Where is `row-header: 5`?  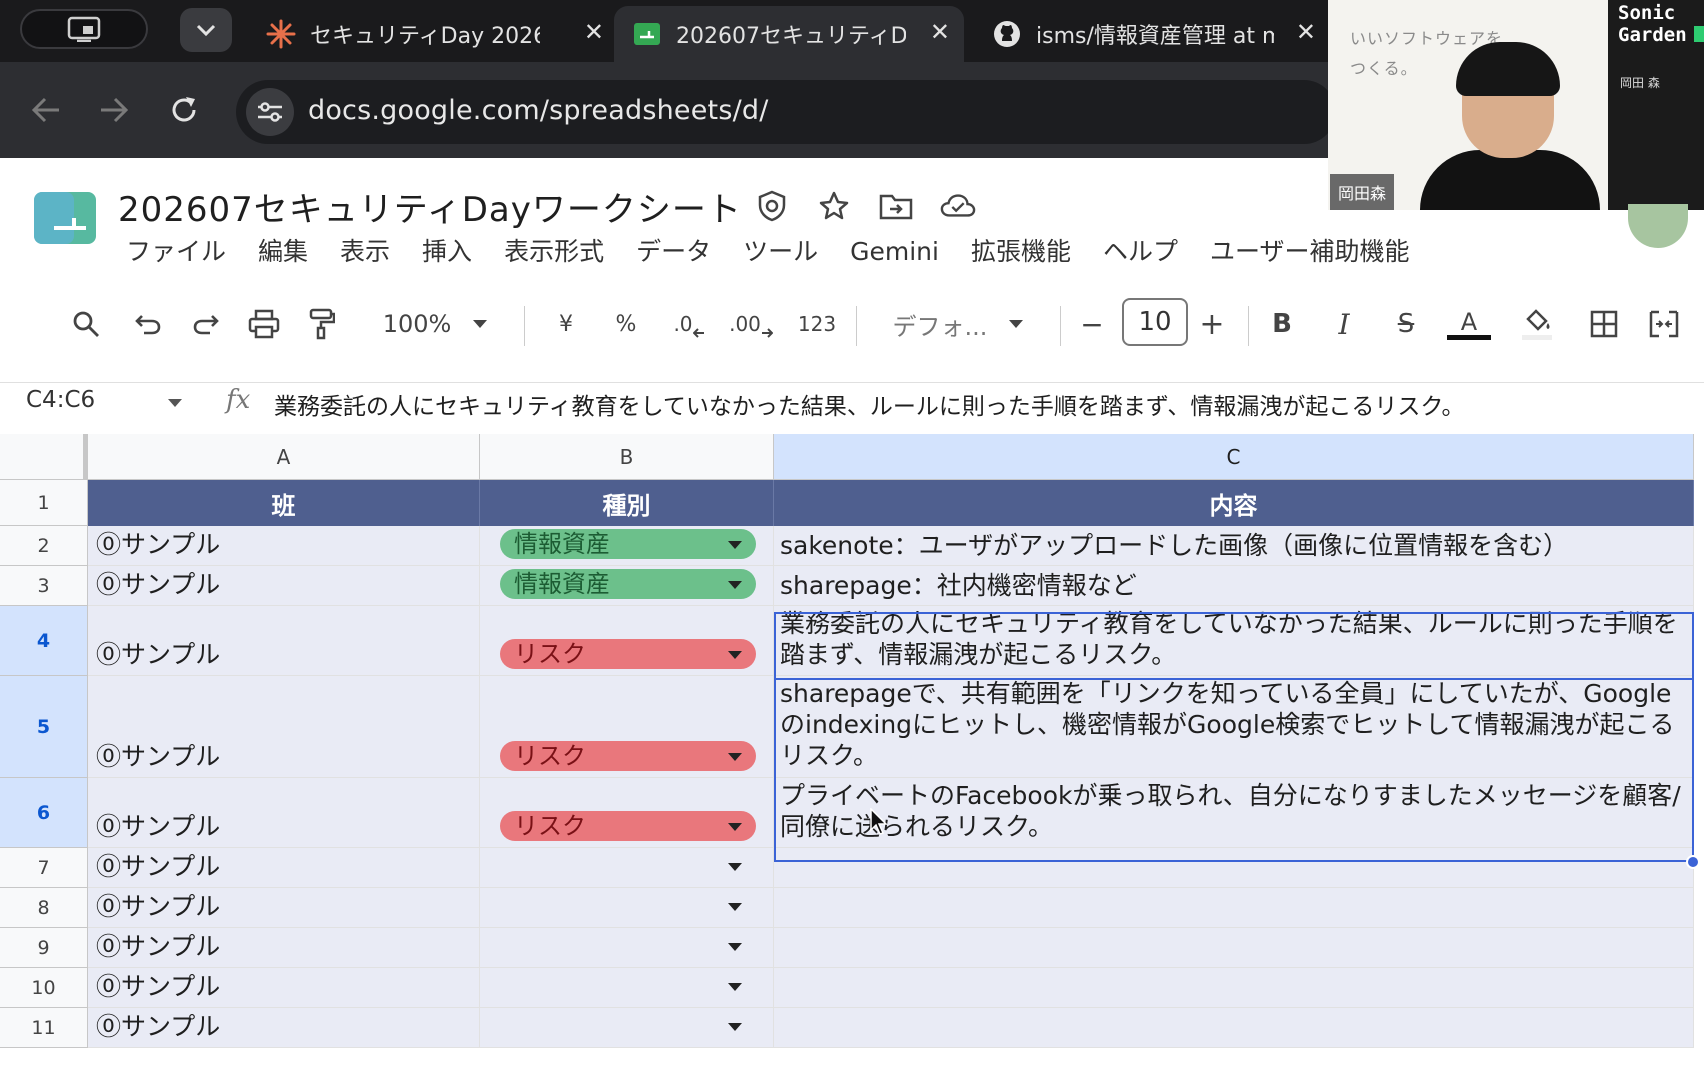
row-header: 5 is located at coordinates (44, 727).